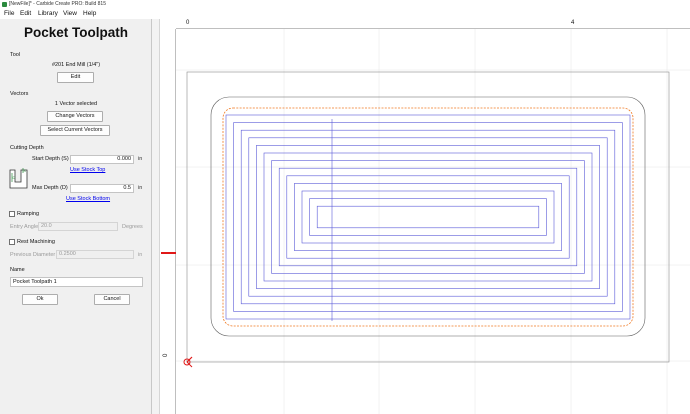  Describe the element at coordinates (17, 270) in the screenshot. I see `name-section-label: Name` at that location.